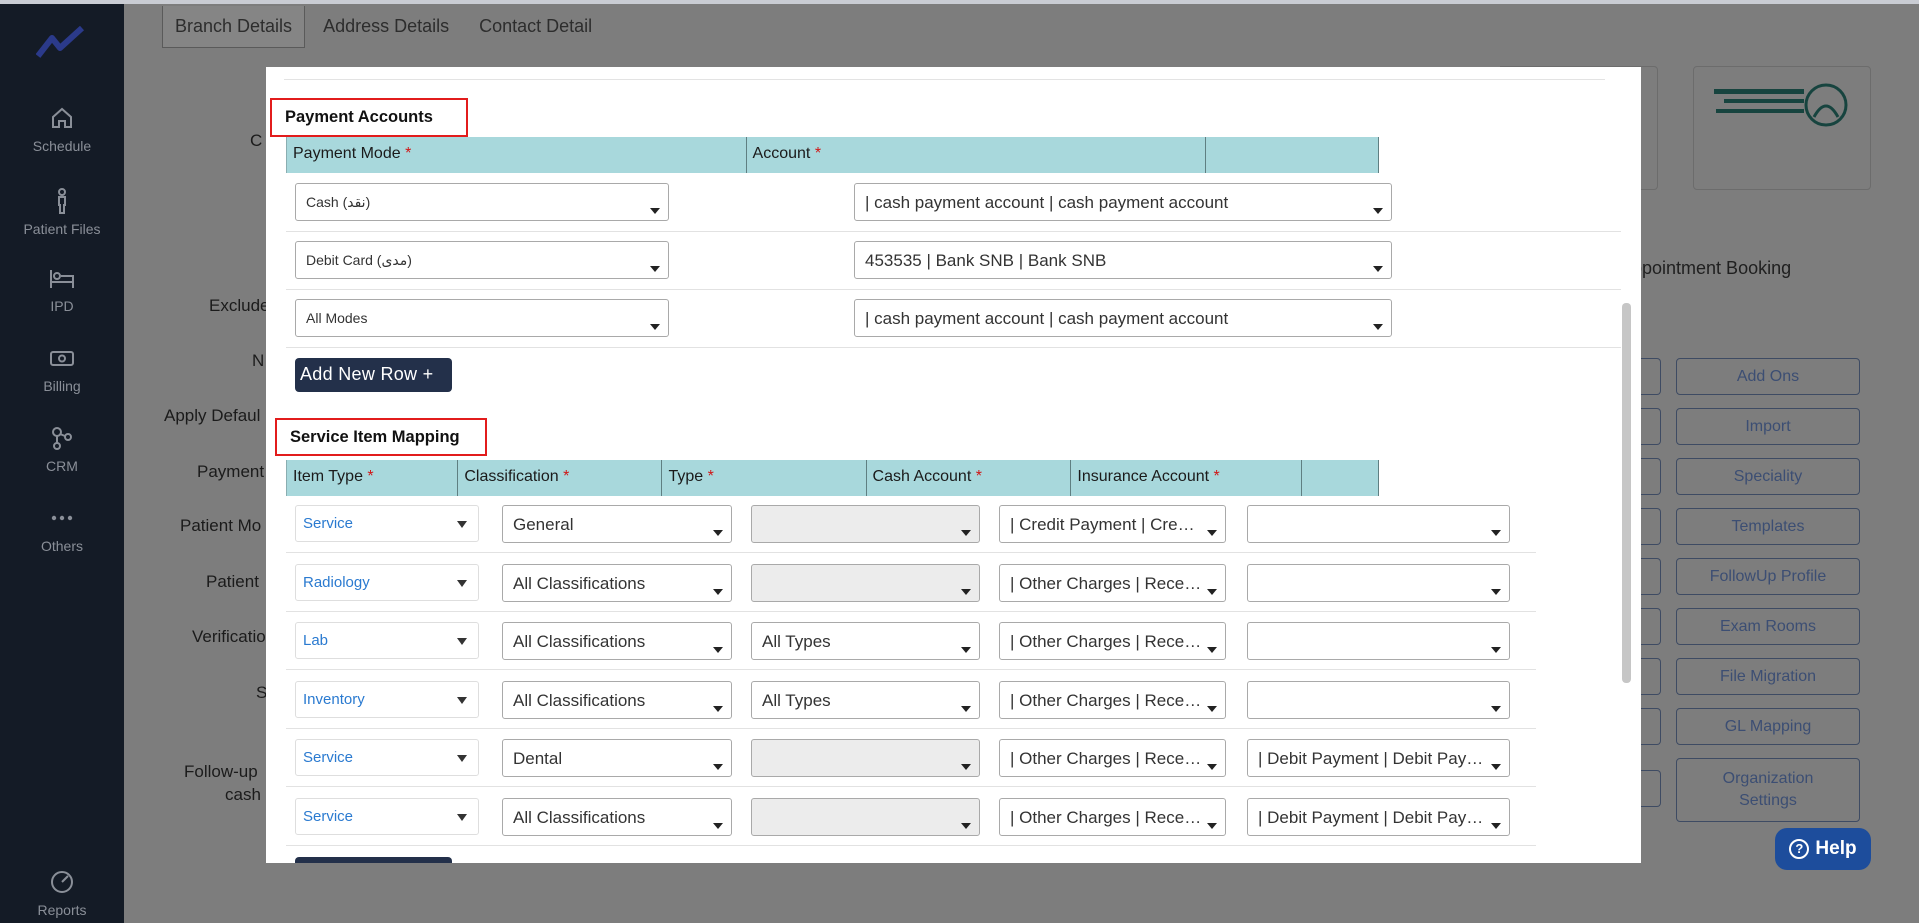  What do you see at coordinates (231, 471) in the screenshot?
I see `background-label: Payment` at bounding box center [231, 471].